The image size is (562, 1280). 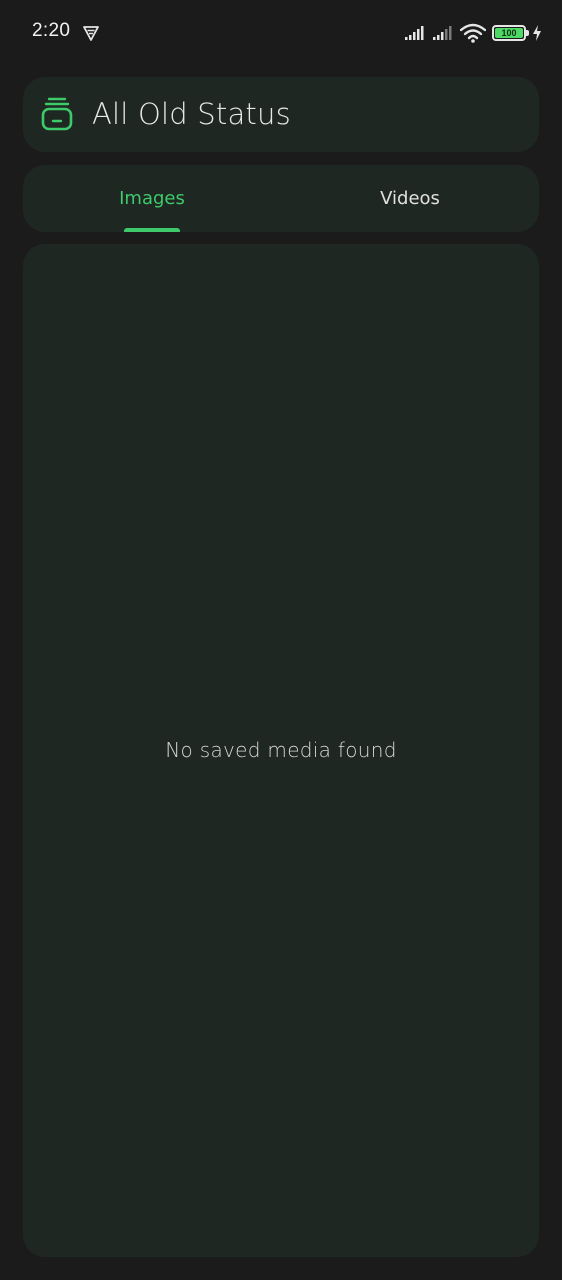 I want to click on tab-indicator, so click(x=152, y=230).